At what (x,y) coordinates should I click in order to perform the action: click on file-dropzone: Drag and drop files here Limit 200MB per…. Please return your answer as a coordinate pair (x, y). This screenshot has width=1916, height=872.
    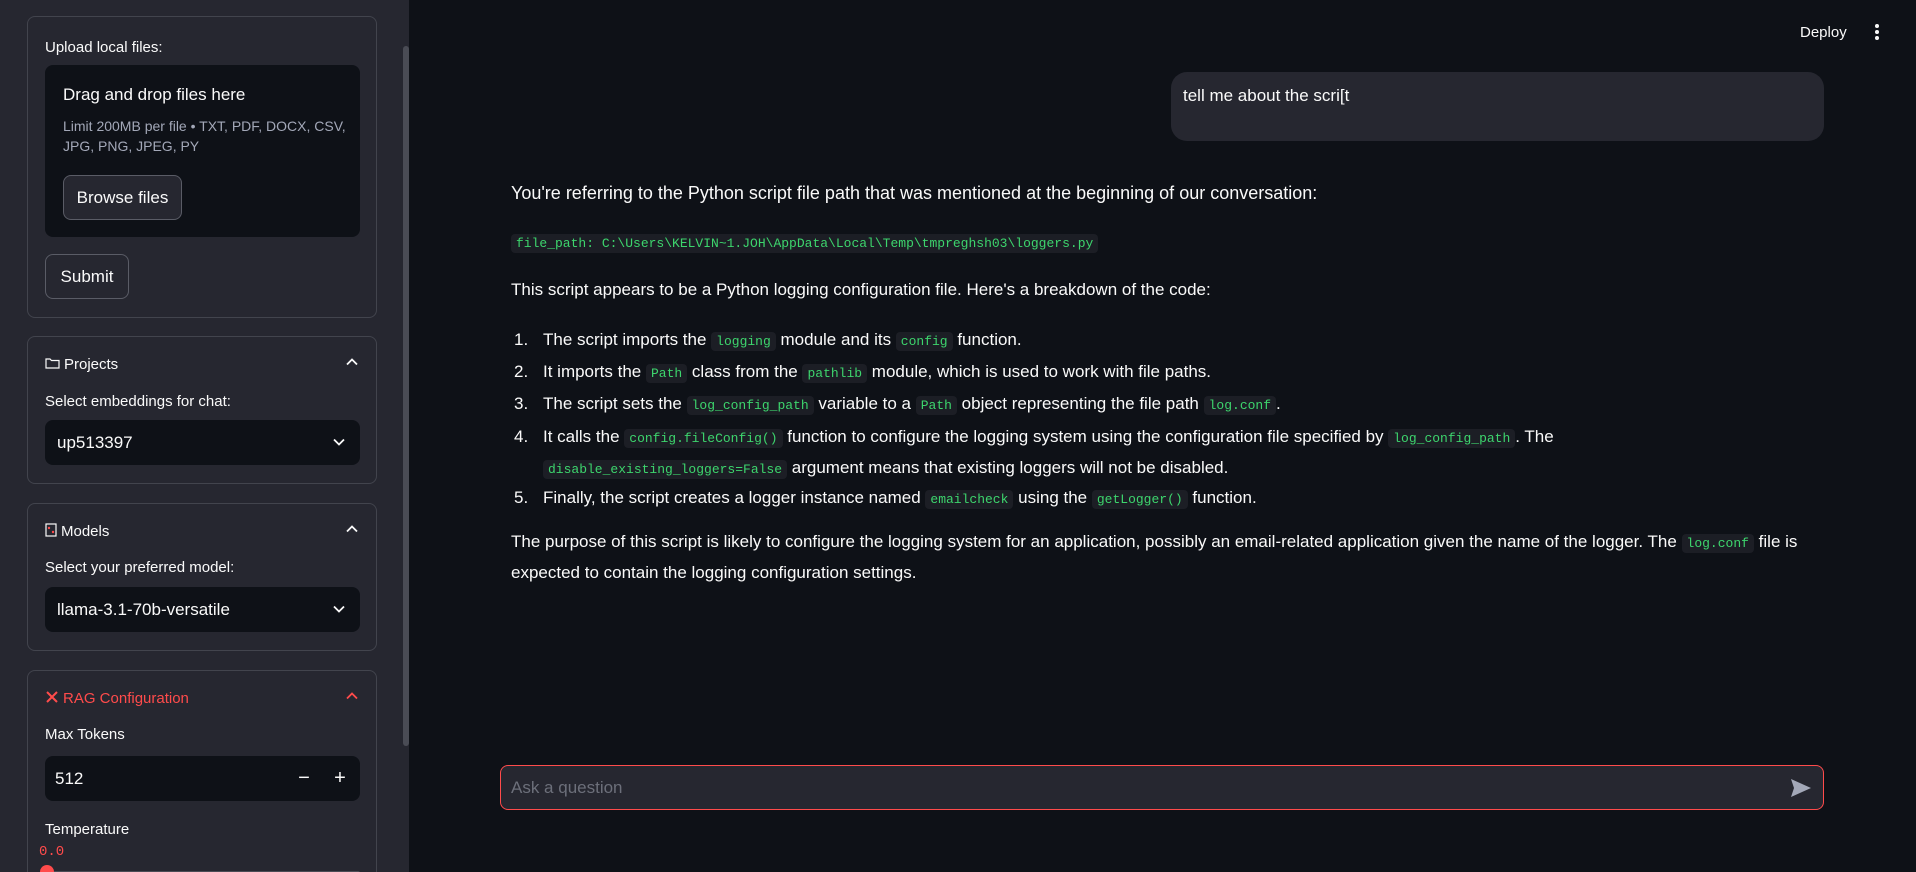
    Looking at the image, I should click on (202, 151).